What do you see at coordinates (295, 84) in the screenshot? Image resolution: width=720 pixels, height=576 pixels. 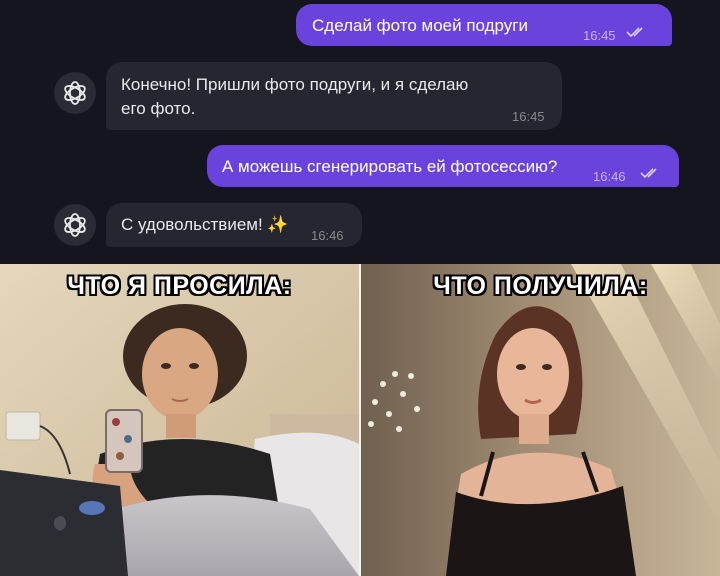 I see `message-text-line-1: Конечно! Пришли фото подруги, и я сделаю` at bounding box center [295, 84].